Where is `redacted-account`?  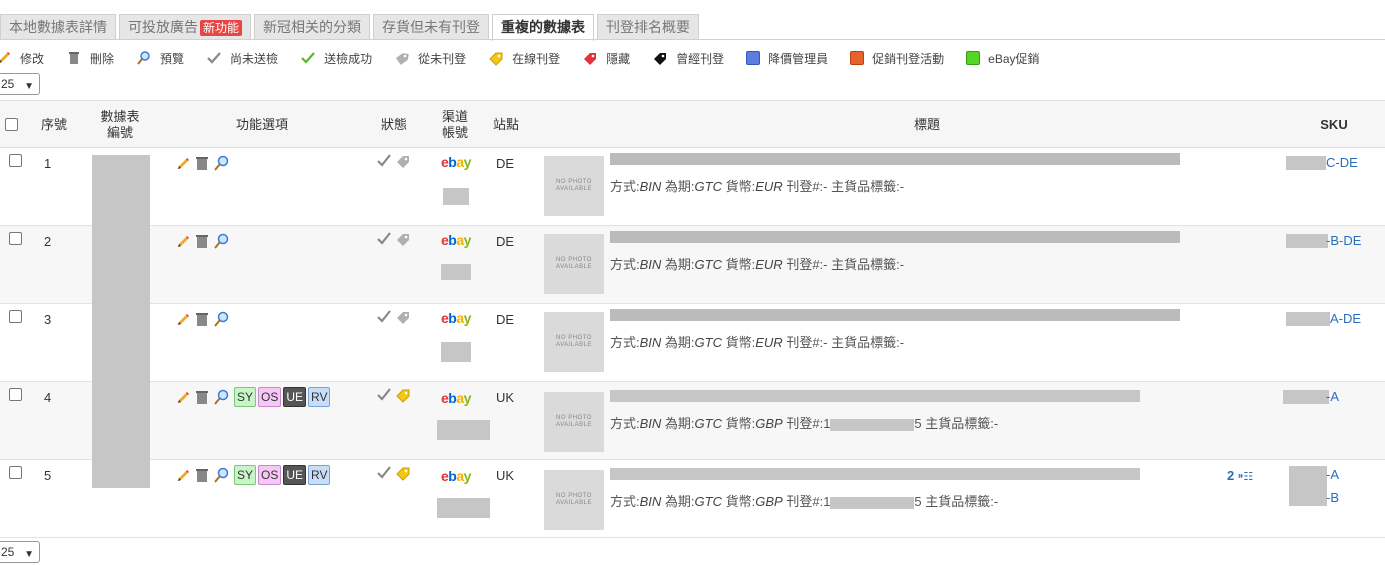 redacted-account is located at coordinates (456, 196).